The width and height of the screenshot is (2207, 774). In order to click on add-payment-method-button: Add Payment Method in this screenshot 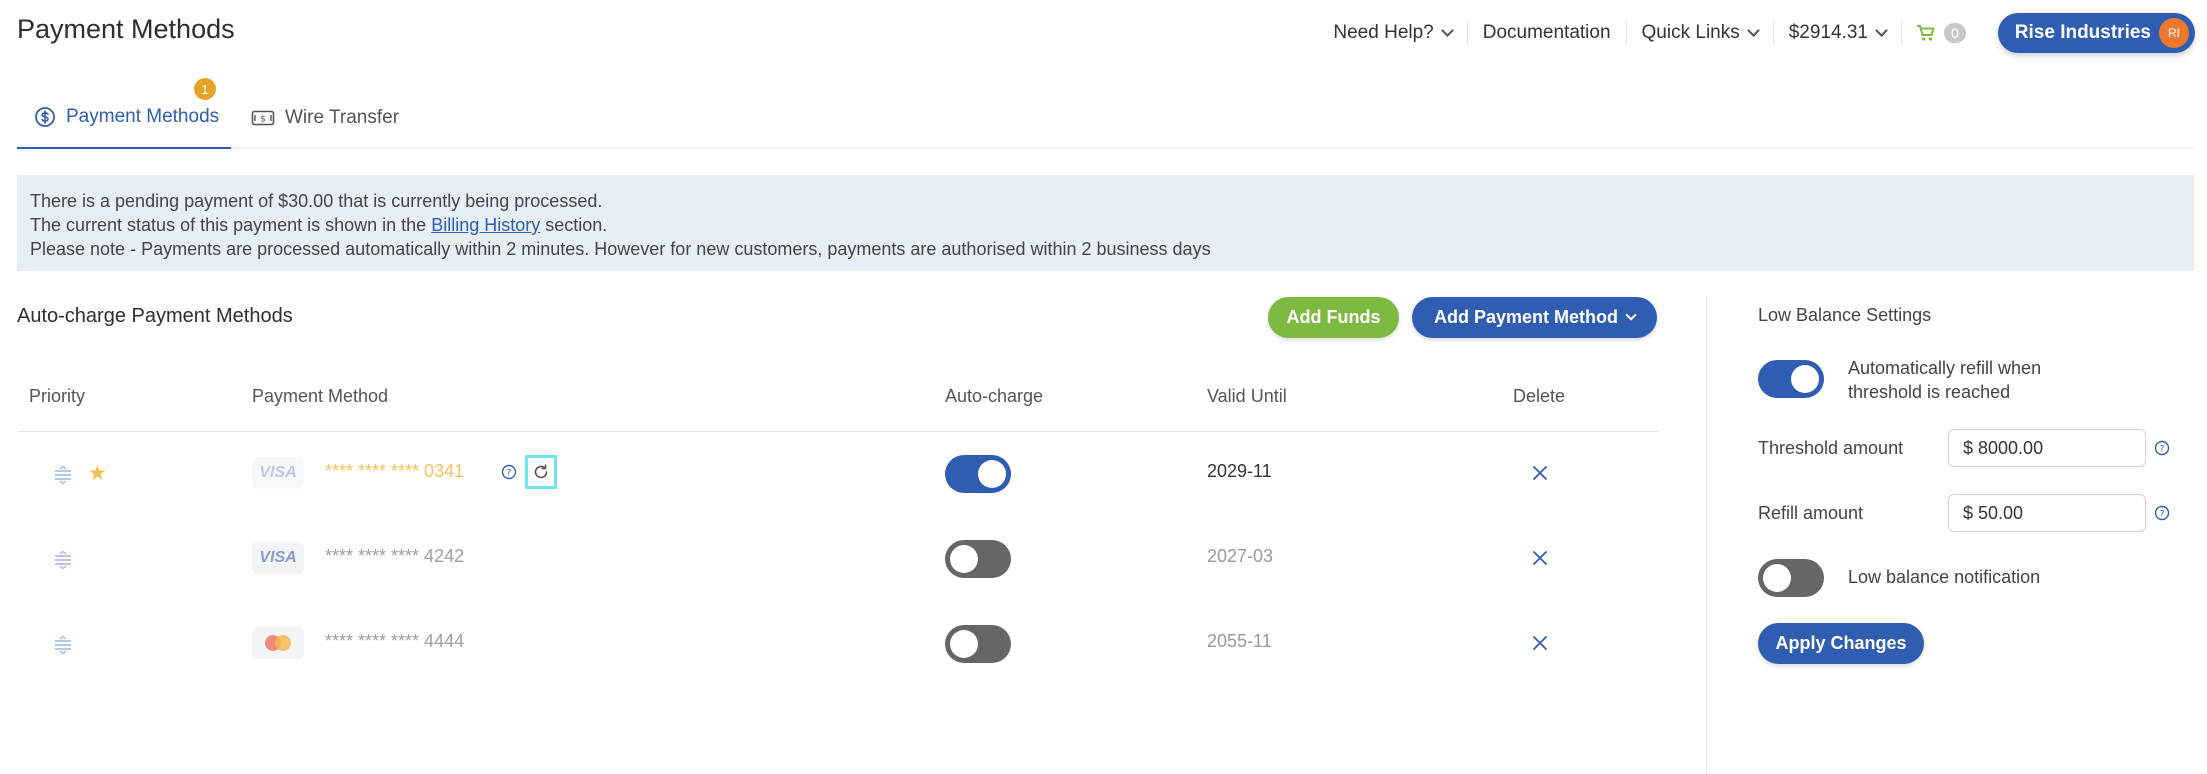, I will do `click(1534, 317)`.